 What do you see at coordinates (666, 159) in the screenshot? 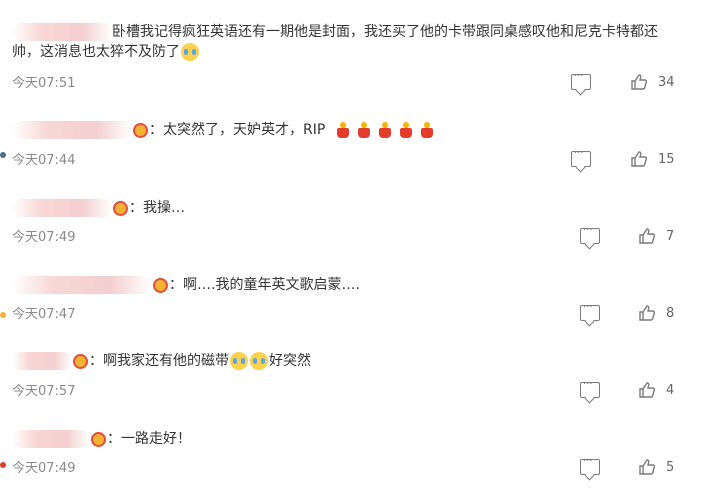
I see `like-count: 15` at bounding box center [666, 159].